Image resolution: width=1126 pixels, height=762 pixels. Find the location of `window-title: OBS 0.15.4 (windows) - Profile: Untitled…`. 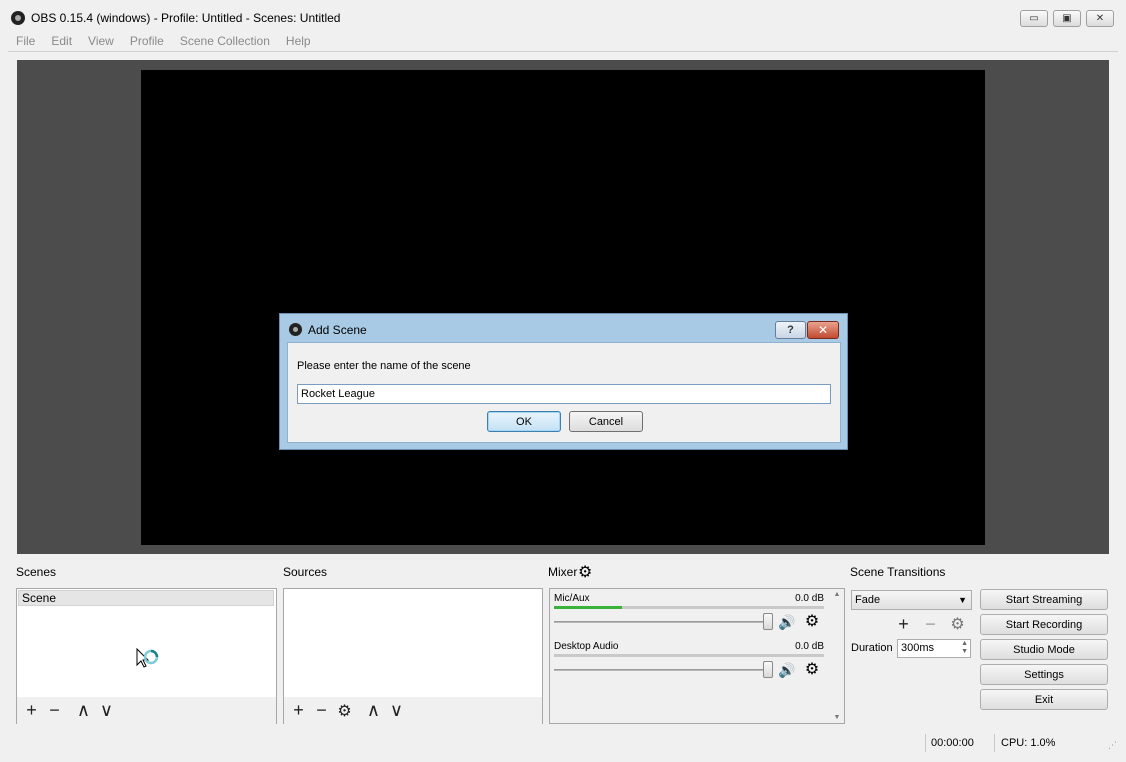

window-title: OBS 0.15.4 (windows) - Profile: Untitled… is located at coordinates (186, 18).